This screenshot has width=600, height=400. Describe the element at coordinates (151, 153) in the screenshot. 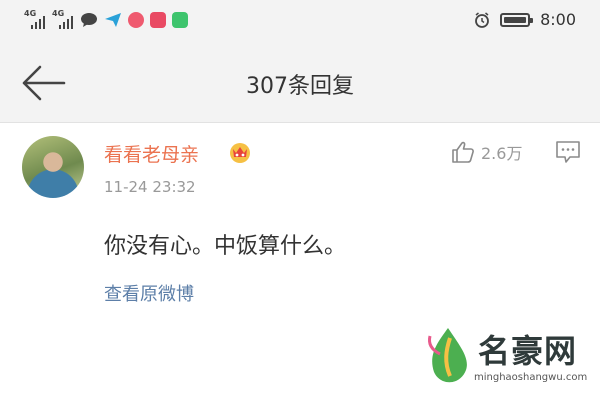

I see `username: 看看老母亲` at that location.